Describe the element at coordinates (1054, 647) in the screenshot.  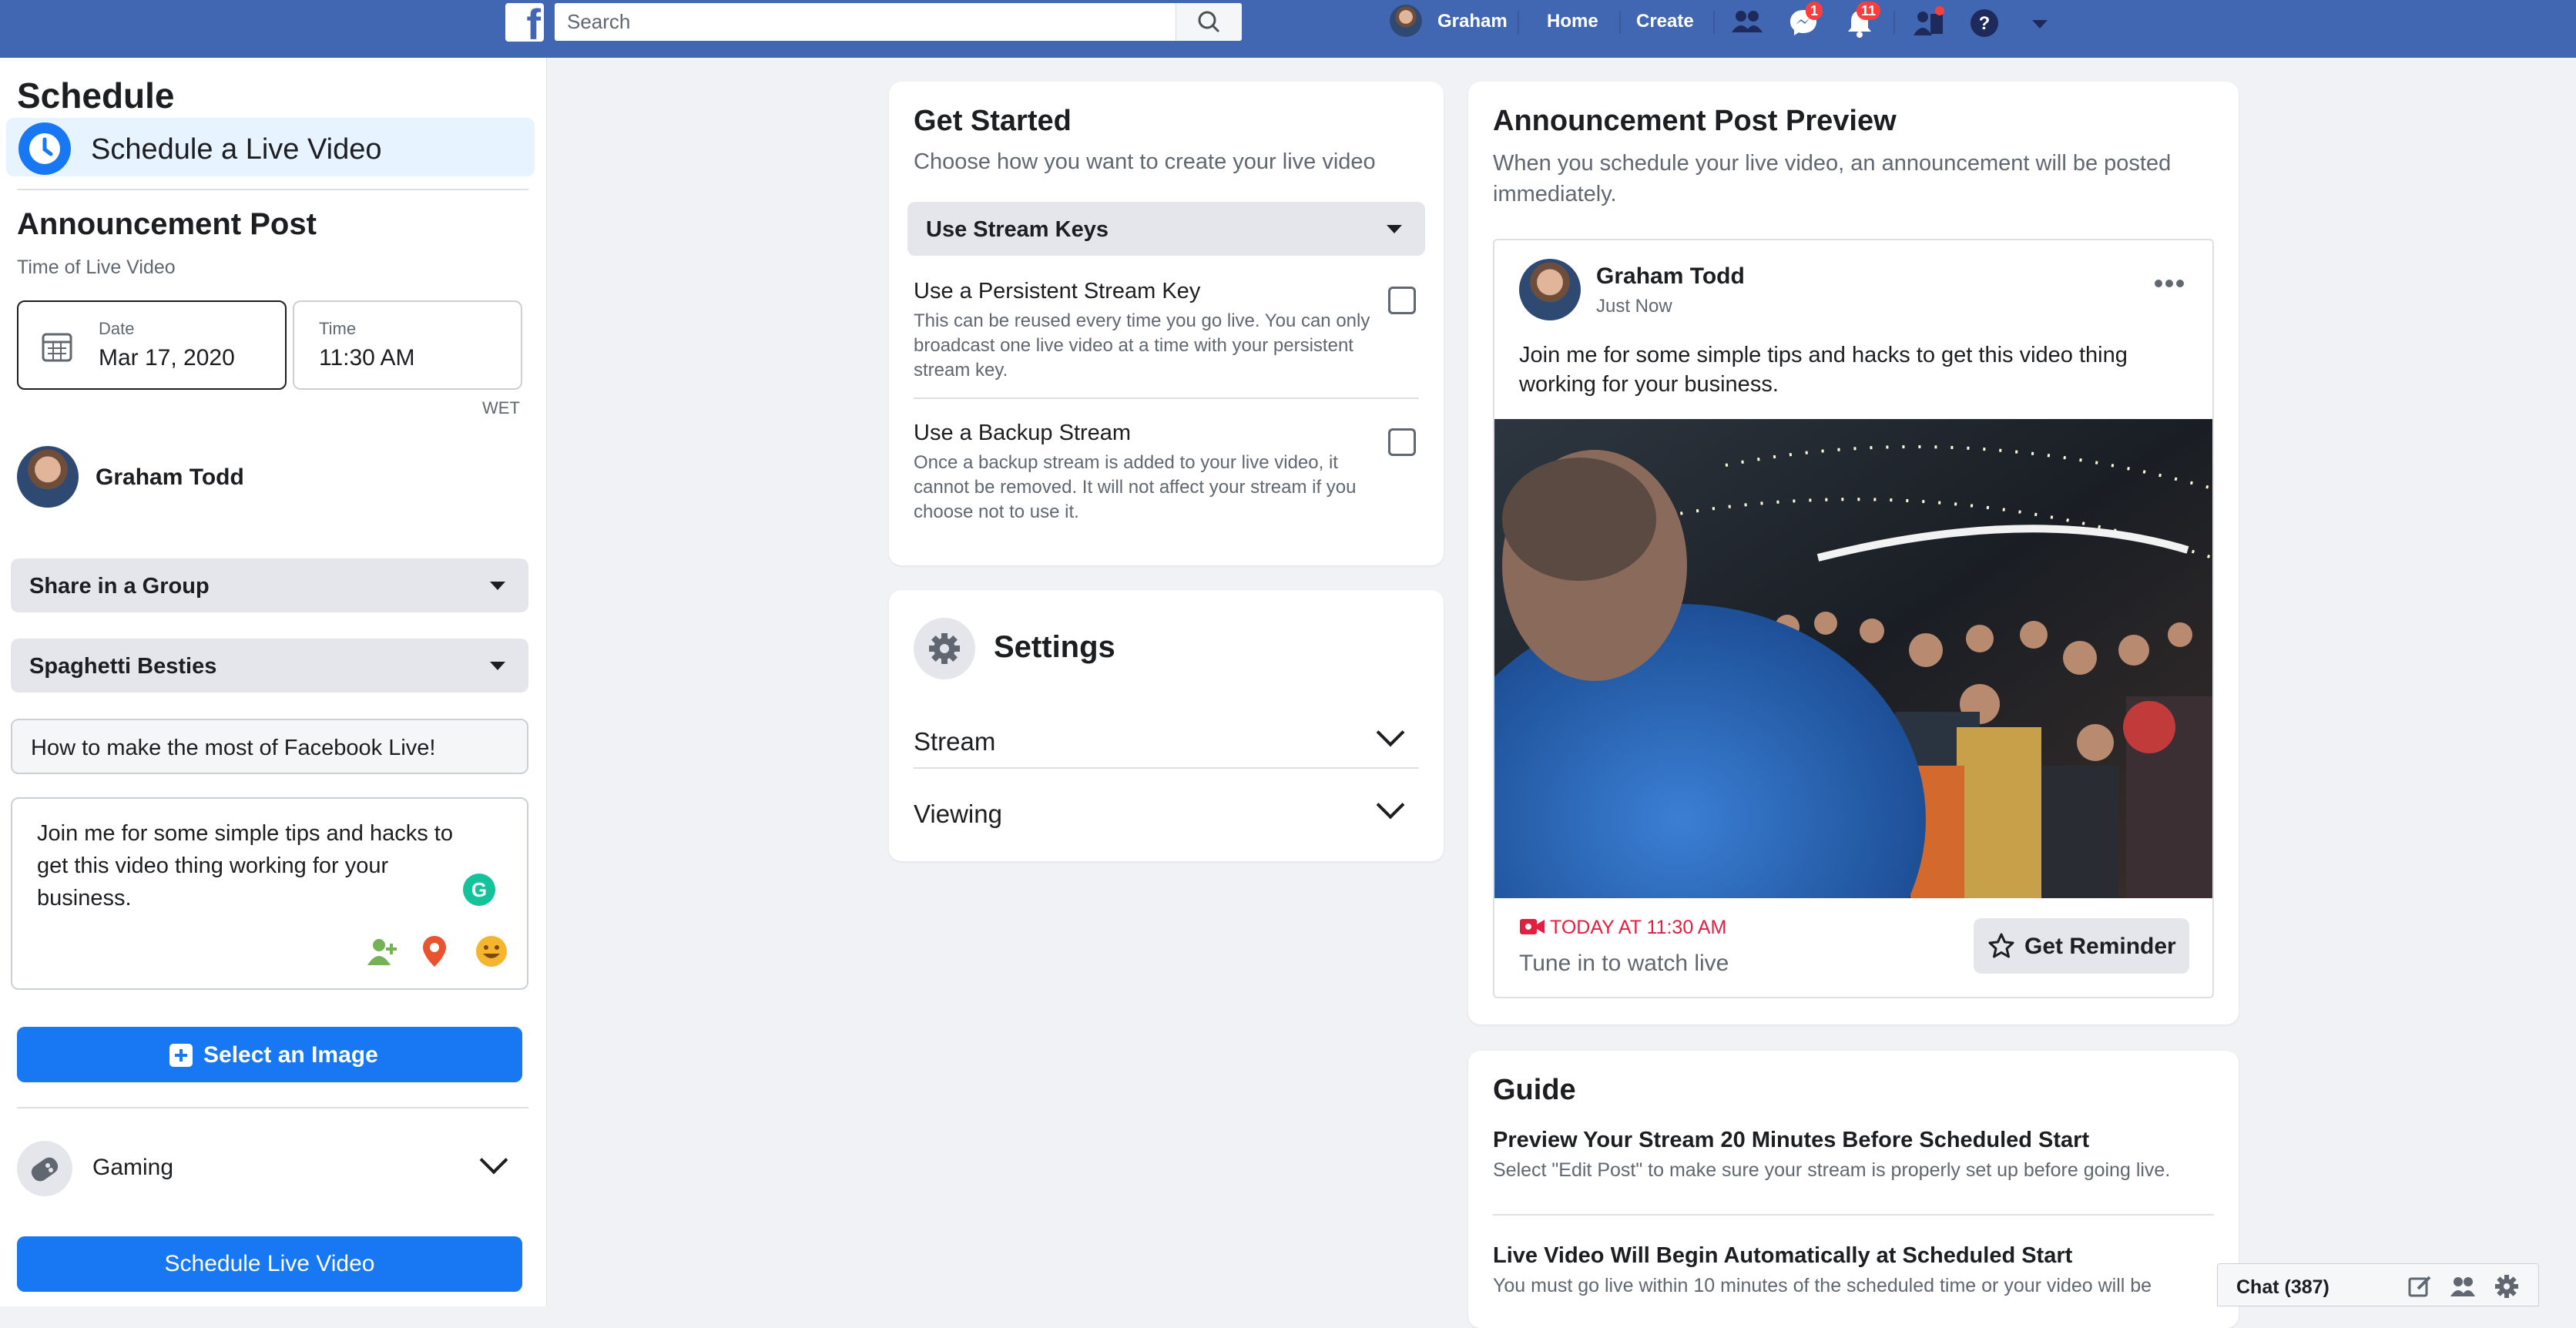
I see `settings-title: Settings` at that location.